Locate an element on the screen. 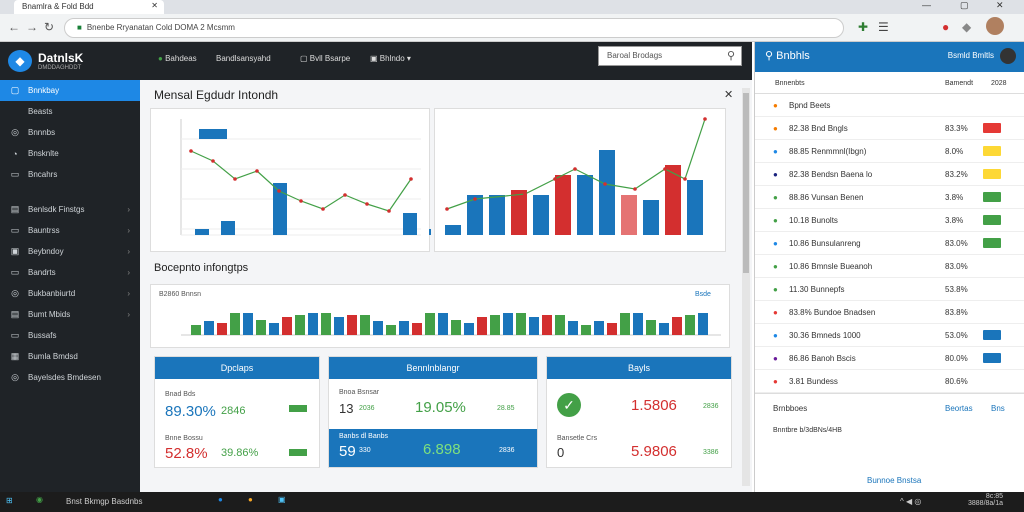  profile-avatar is located at coordinates (995, 26).